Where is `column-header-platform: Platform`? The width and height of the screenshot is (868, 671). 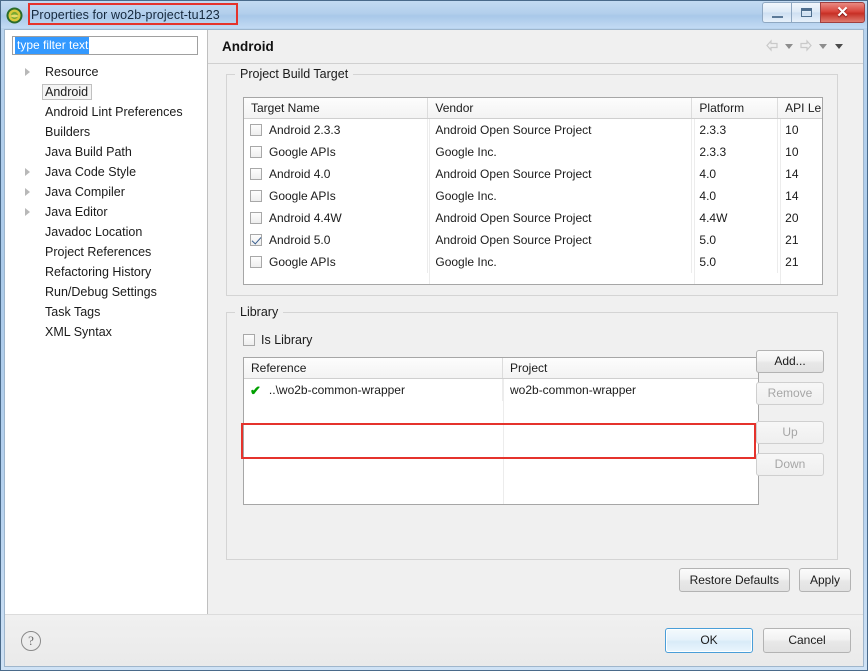 column-header-platform: Platform is located at coordinates (735, 108).